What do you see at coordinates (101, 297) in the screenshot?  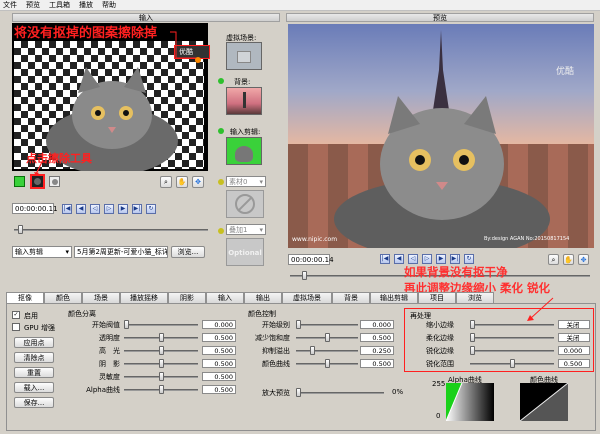 I see `tab-scene: 场景` at bounding box center [101, 297].